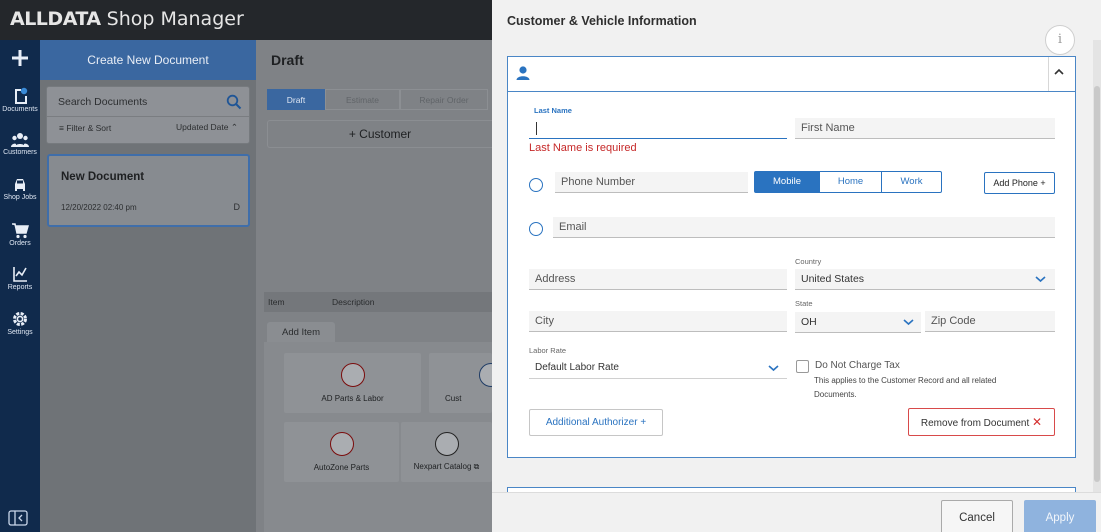 The image size is (1101, 532). Describe the element at coordinates (536, 128) in the screenshot. I see `text-cursor` at that location.